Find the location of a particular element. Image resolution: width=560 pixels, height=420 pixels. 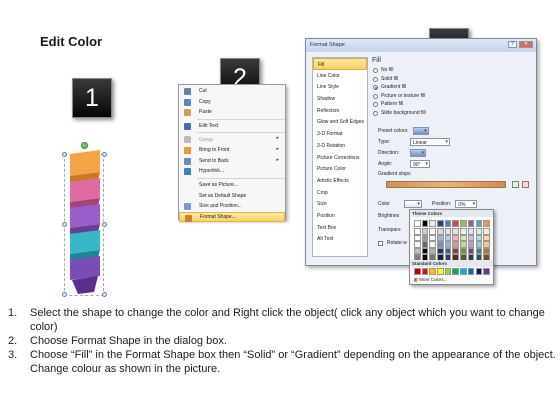

edit-text-icon is located at coordinates (187, 126).